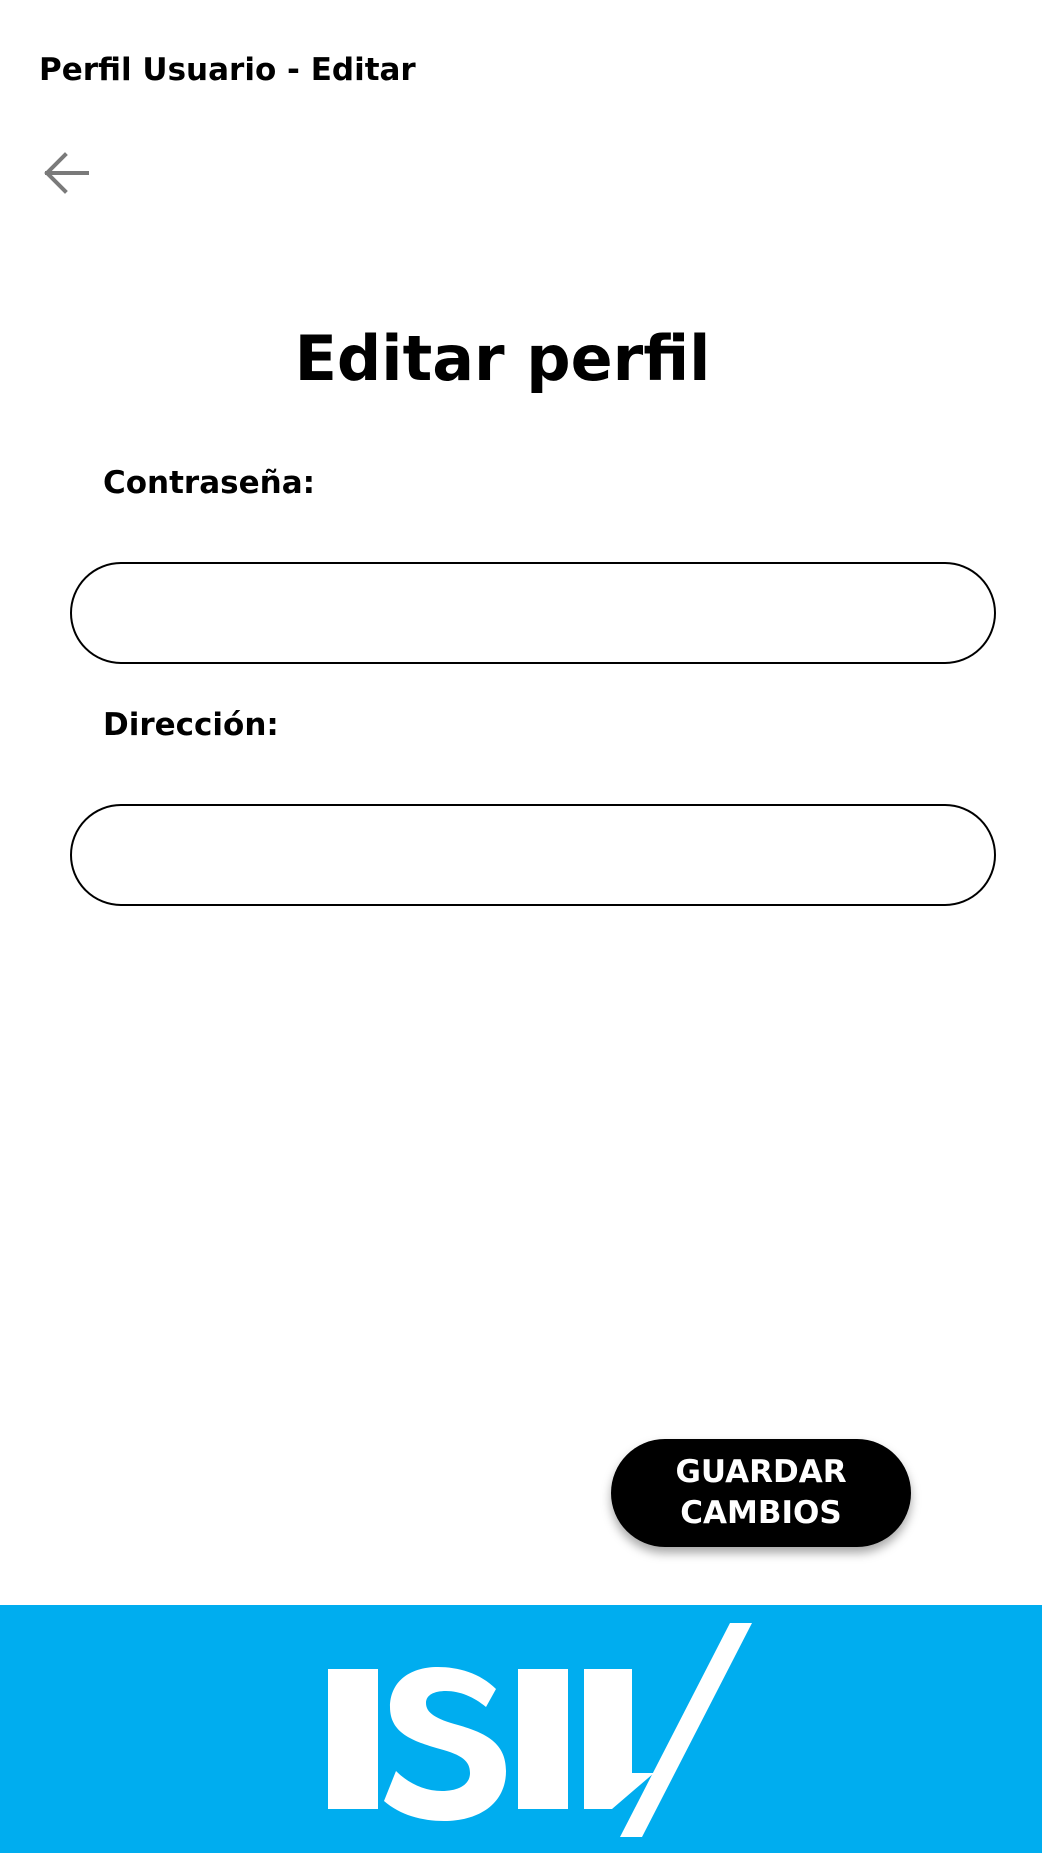  Describe the element at coordinates (540, 1730) in the screenshot. I see `isil-logo` at that location.